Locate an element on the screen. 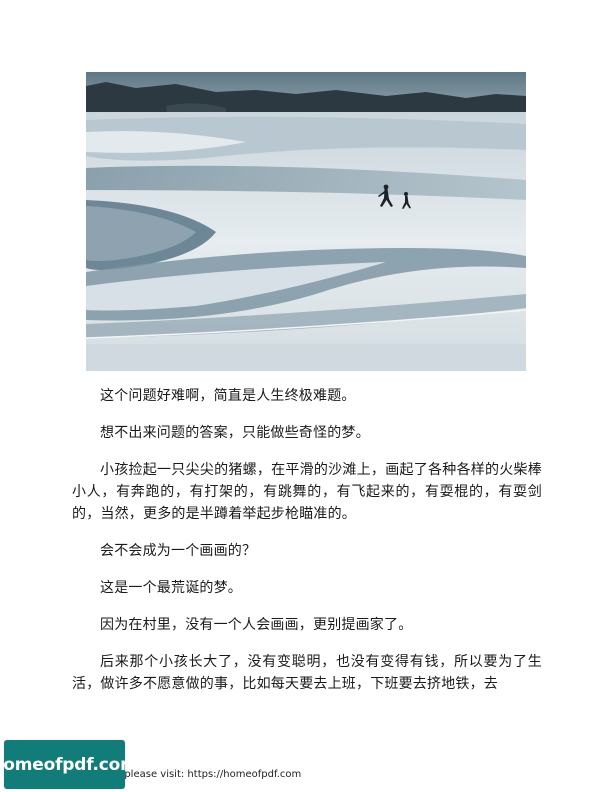 The width and height of the screenshot is (612, 792). paragraph-1: 这个问题好难啊，简直是人生终极难题。 is located at coordinates (228, 396).